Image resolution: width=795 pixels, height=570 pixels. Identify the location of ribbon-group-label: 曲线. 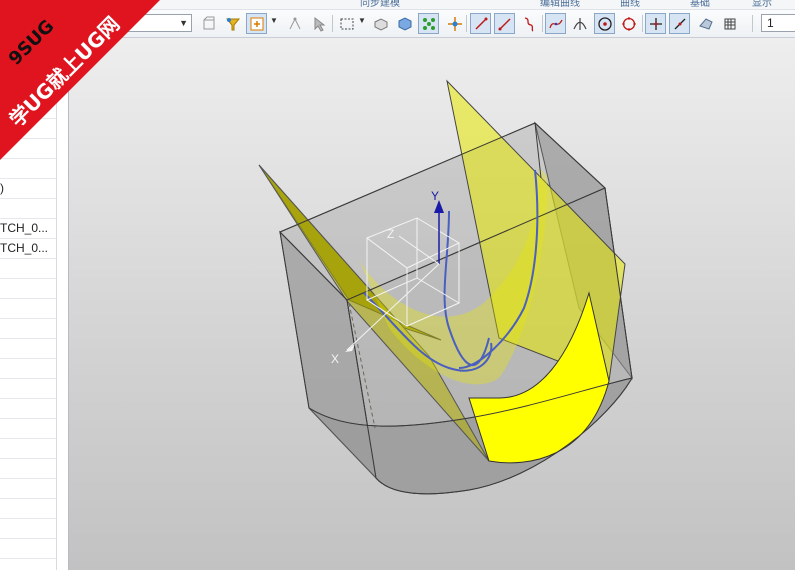
(630, 4).